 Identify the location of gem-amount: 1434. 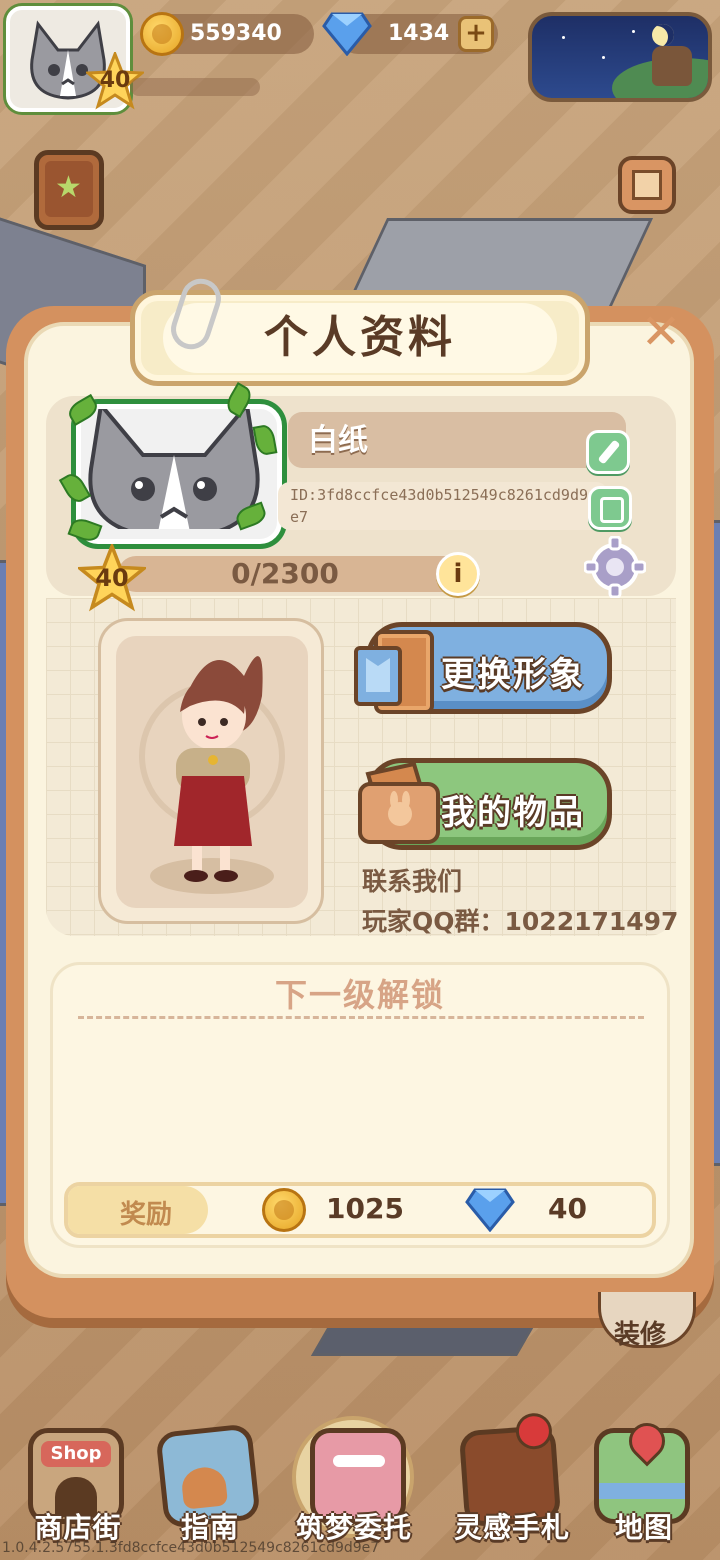
(419, 33).